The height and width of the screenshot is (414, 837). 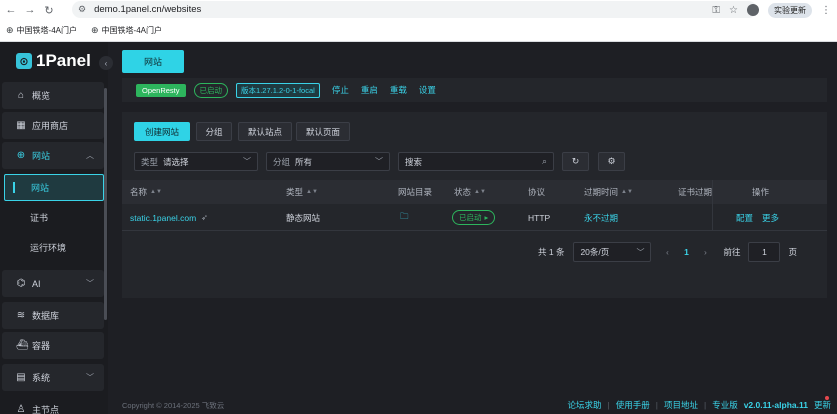 I want to click on app-logo: ⊙ 1Panel, so click(x=53, y=61).